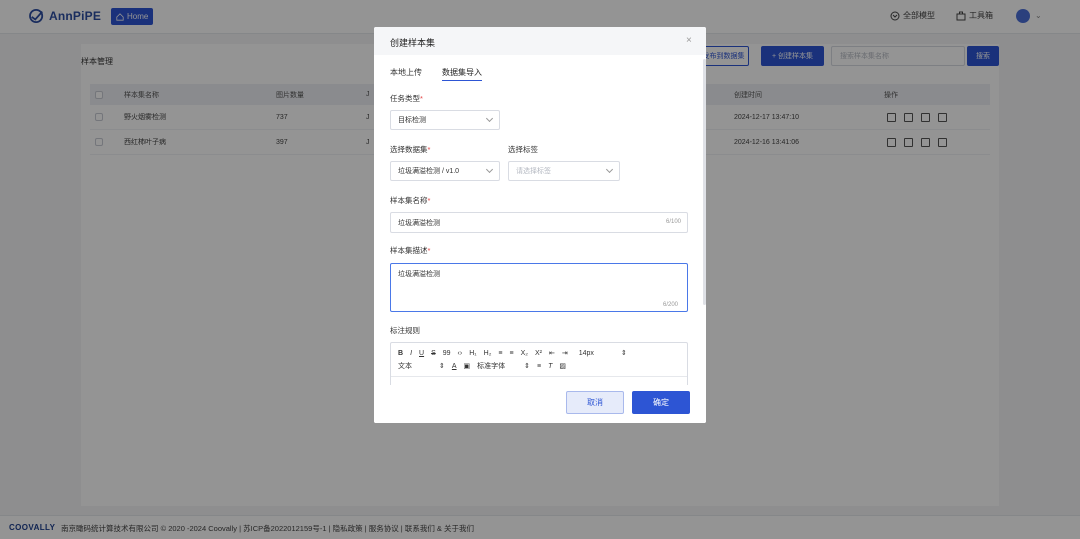 Image resolution: width=1080 pixels, height=539 pixels. Describe the element at coordinates (410, 250) in the screenshot. I see `description-label: 样本集描述*` at that location.